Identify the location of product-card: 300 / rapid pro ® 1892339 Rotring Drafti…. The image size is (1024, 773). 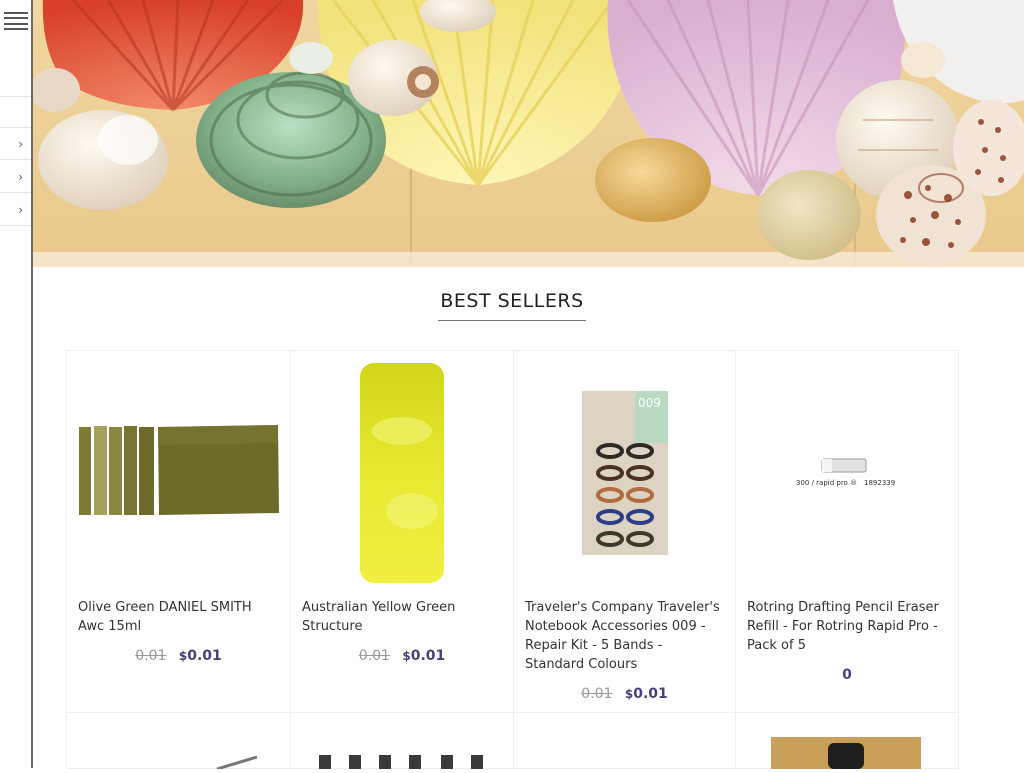
(847, 532).